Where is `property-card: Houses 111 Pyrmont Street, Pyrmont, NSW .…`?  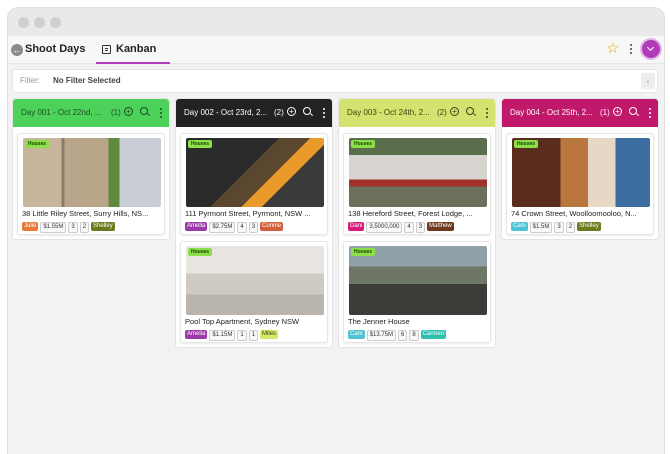 property-card: Houses 111 Pyrmont Street, Pyrmont, NSW .… is located at coordinates (254, 184).